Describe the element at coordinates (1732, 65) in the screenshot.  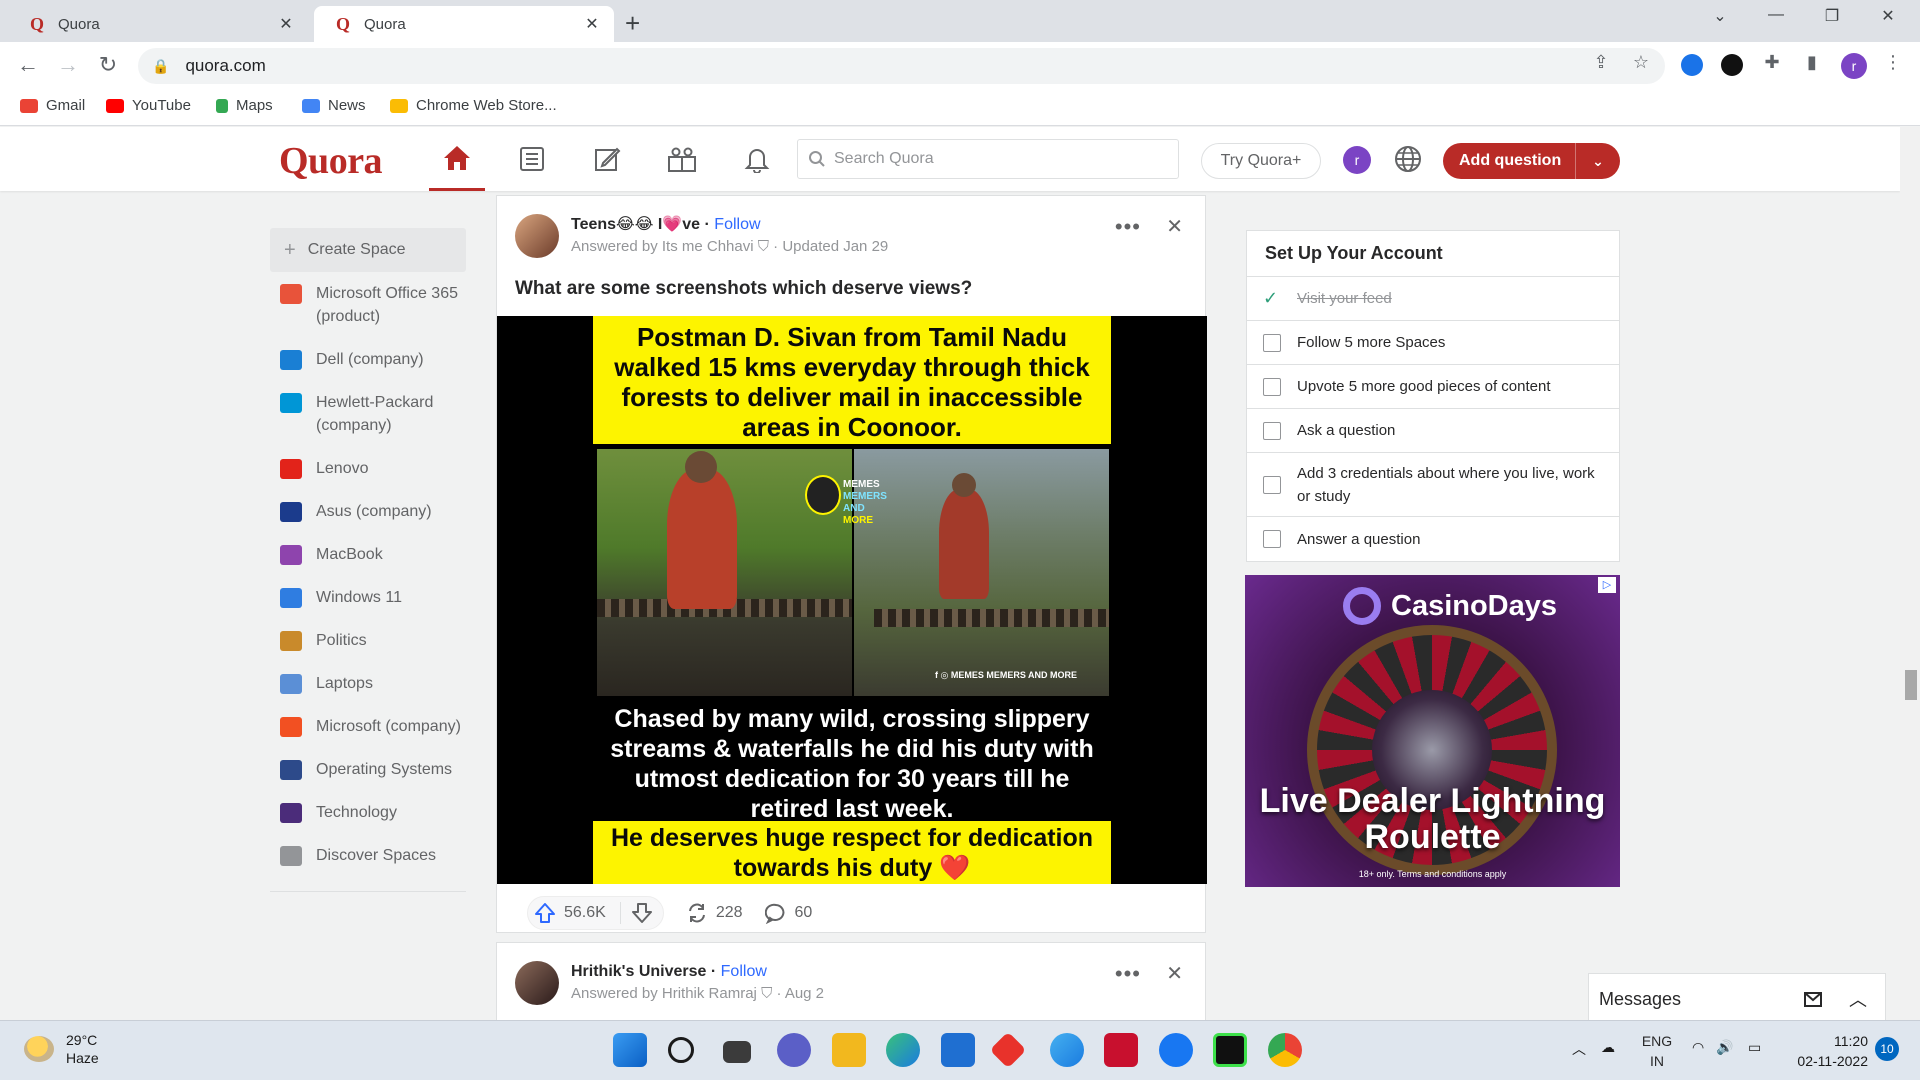
I see `extension-audio-icon` at that location.